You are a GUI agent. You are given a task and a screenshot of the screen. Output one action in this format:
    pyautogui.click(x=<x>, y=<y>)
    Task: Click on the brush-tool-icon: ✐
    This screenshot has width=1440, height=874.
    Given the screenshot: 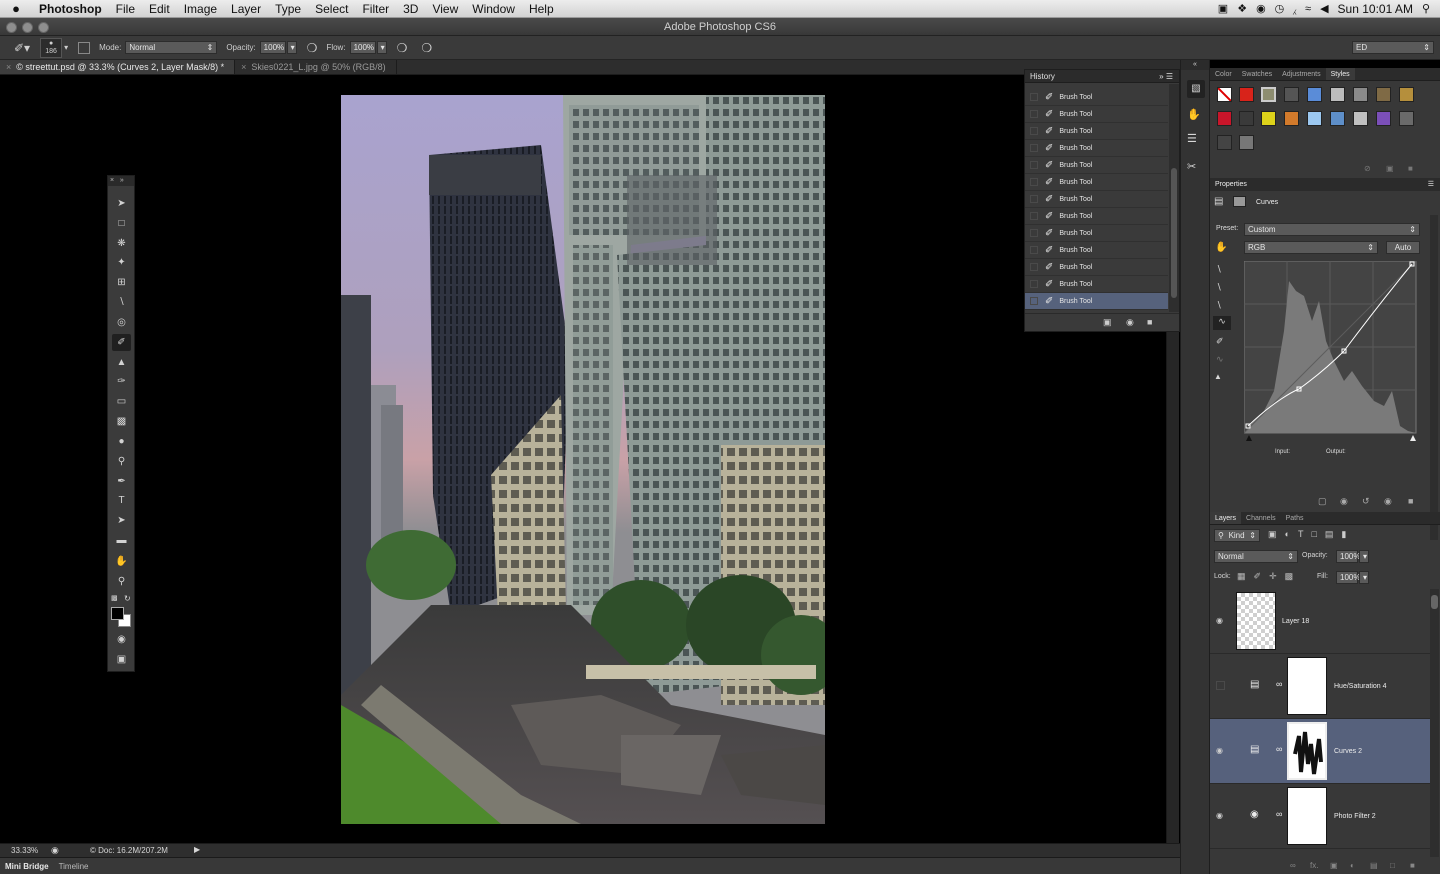 What is the action you would take?
    pyautogui.click(x=121, y=342)
    